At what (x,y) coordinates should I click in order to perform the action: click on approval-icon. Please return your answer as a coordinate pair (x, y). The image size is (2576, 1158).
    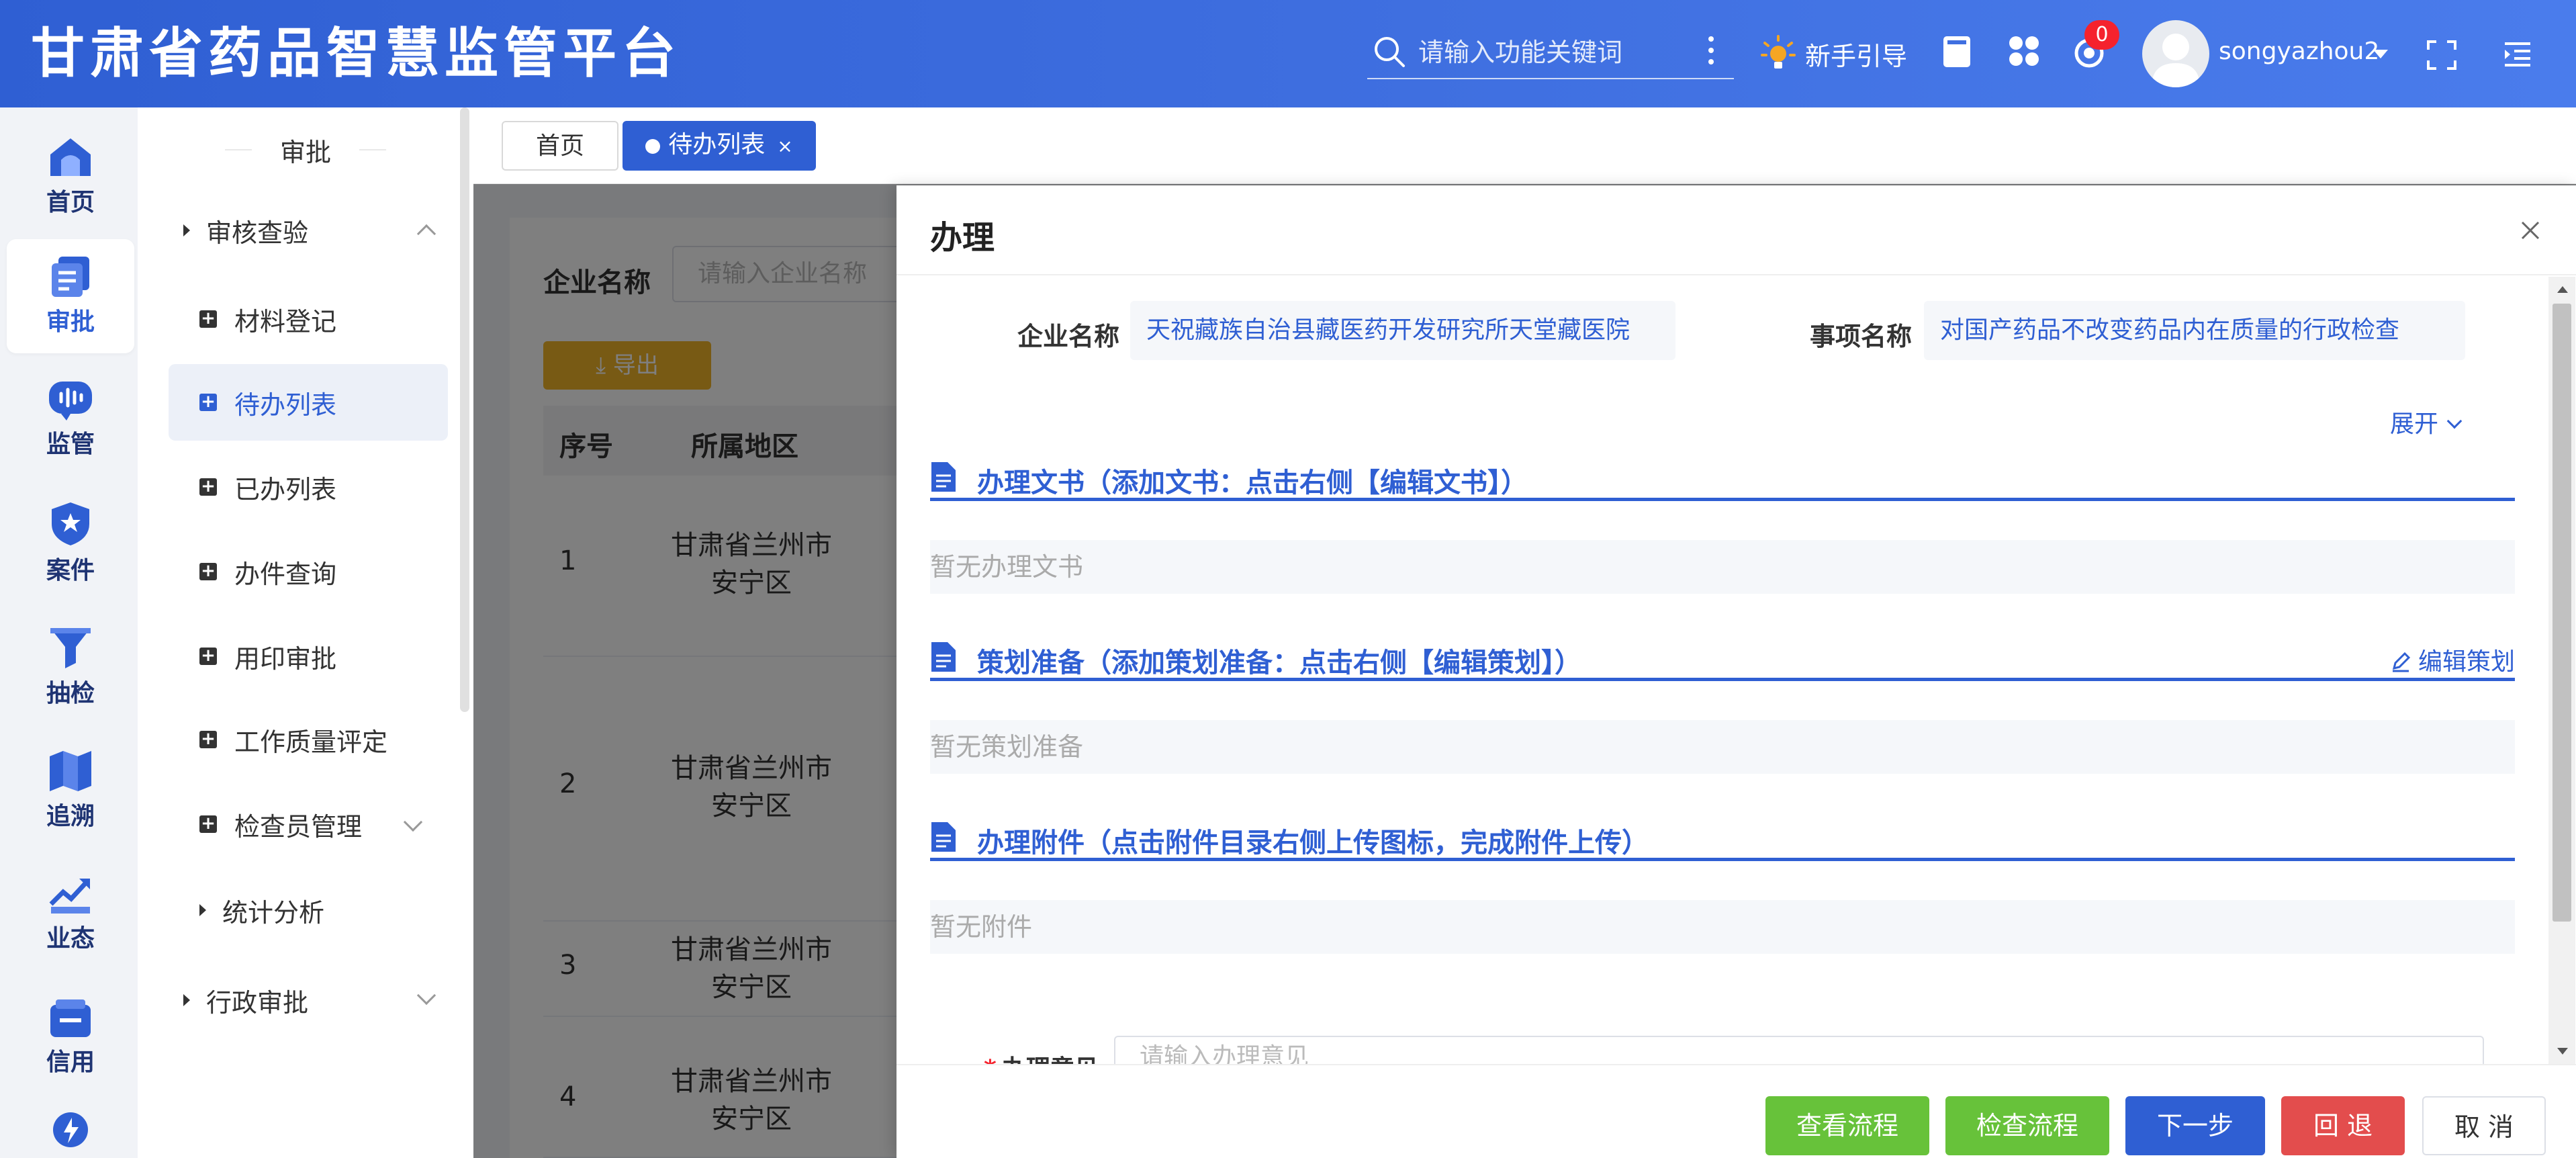
    Looking at the image, I should click on (70, 277).